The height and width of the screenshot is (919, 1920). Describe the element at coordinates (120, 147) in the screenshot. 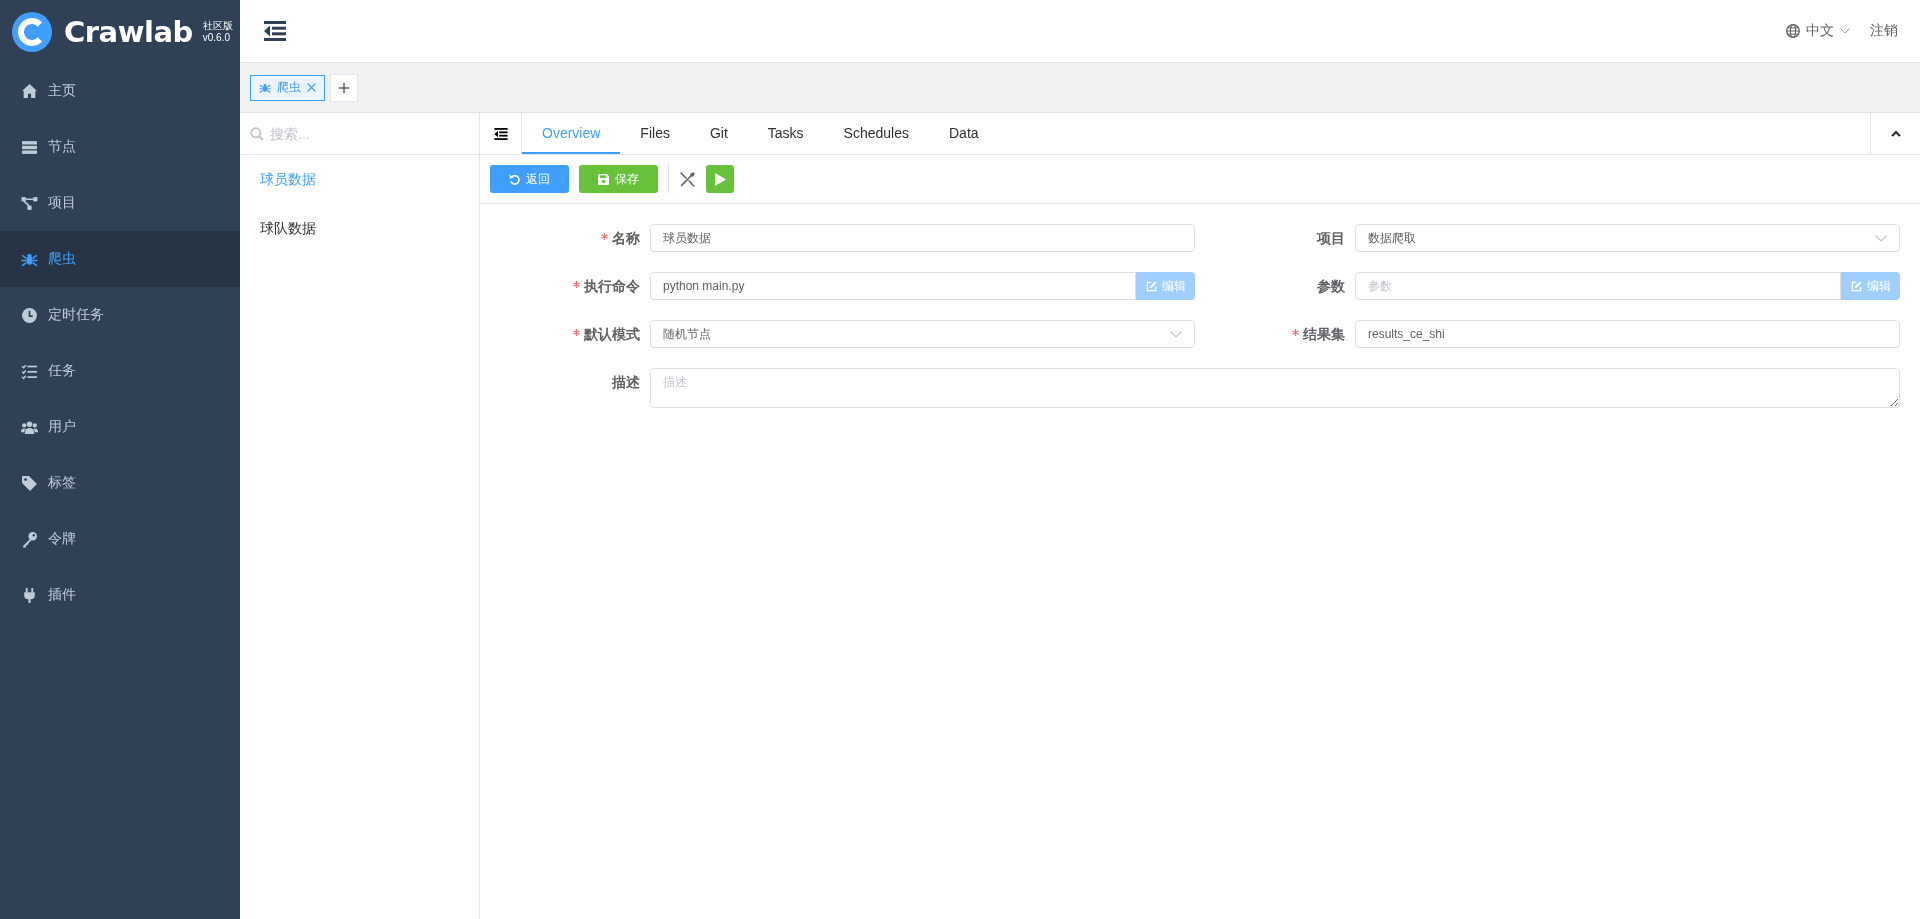

I see `sidebar-item: 节点` at that location.